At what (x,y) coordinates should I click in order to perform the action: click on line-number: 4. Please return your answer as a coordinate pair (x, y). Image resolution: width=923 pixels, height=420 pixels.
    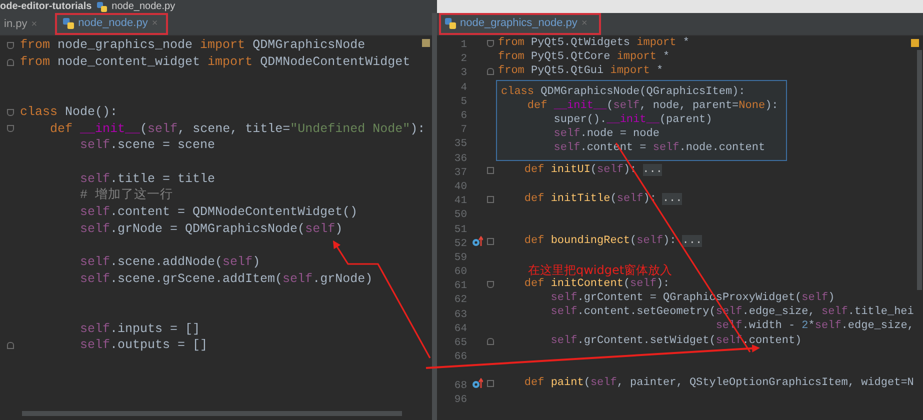
    Looking at the image, I should click on (463, 88).